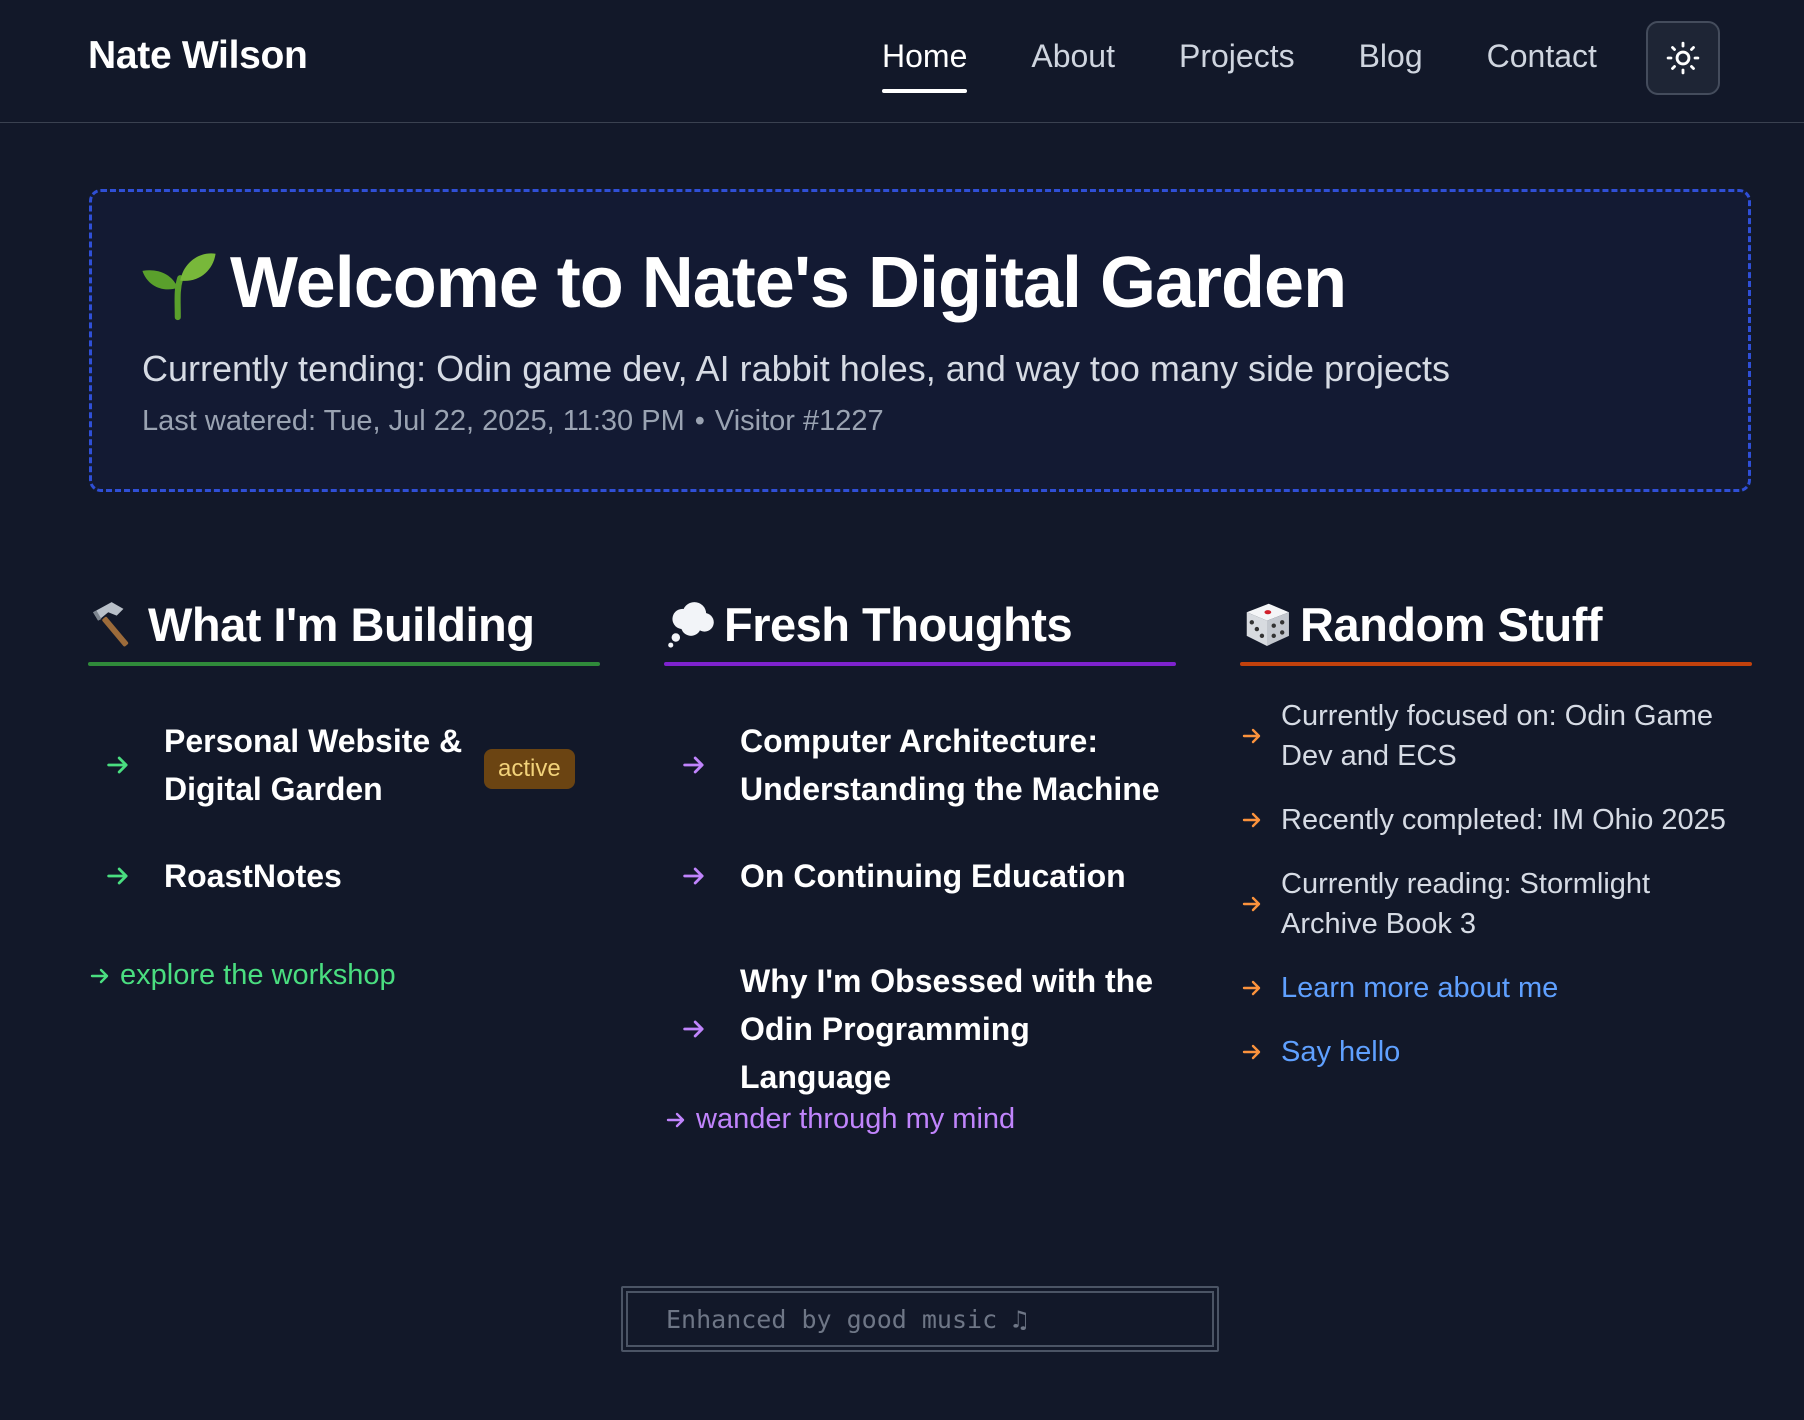  Describe the element at coordinates (344, 664) in the screenshot. I see `building-rule` at that location.